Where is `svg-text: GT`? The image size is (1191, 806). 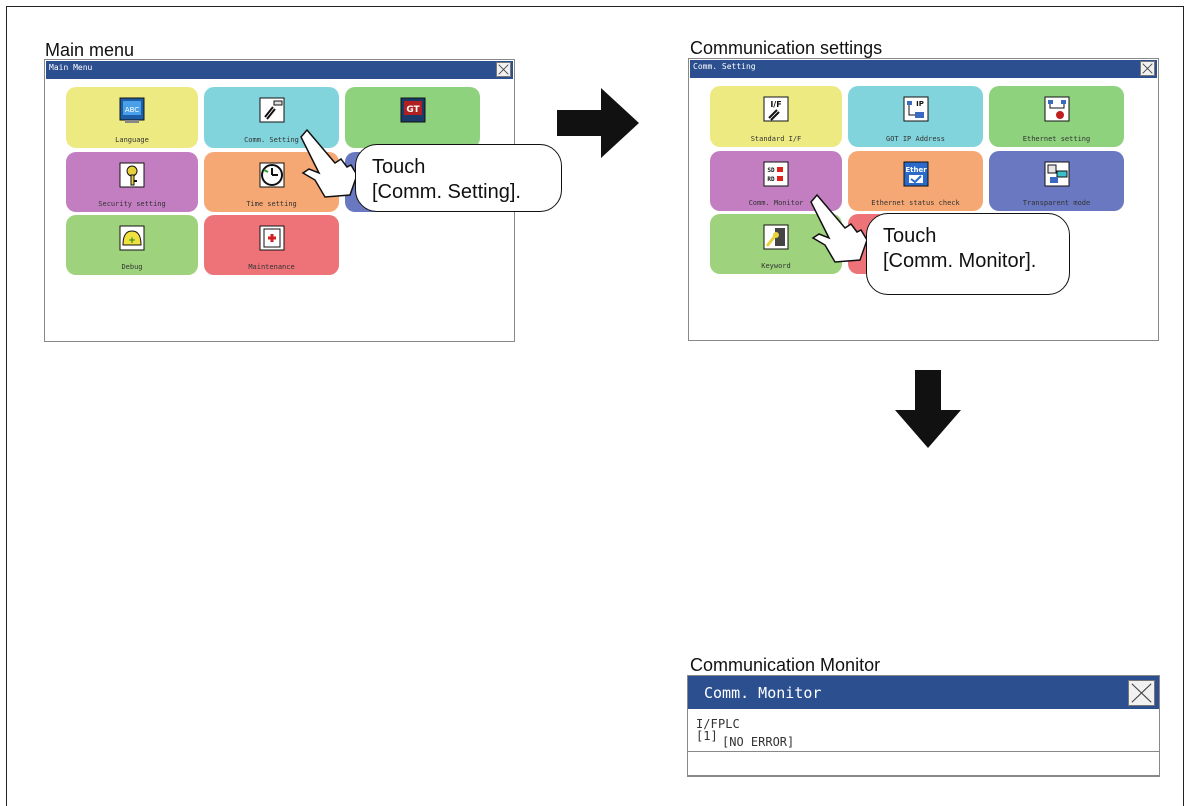 svg-text: GT is located at coordinates (413, 110).